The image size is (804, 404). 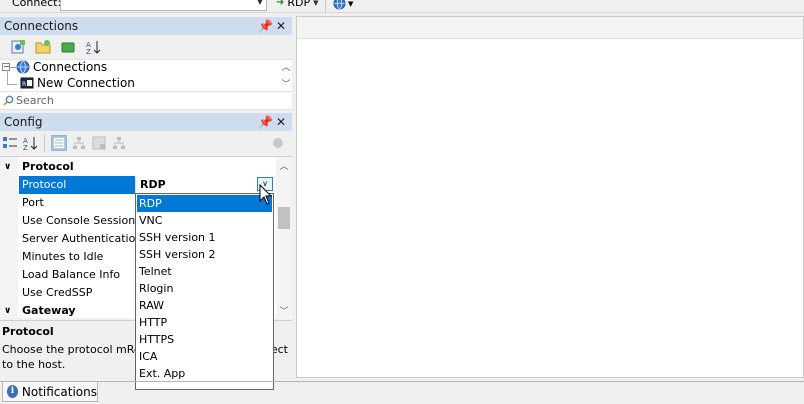 I want to click on quick-connect-input: ▼, so click(x=163, y=5).